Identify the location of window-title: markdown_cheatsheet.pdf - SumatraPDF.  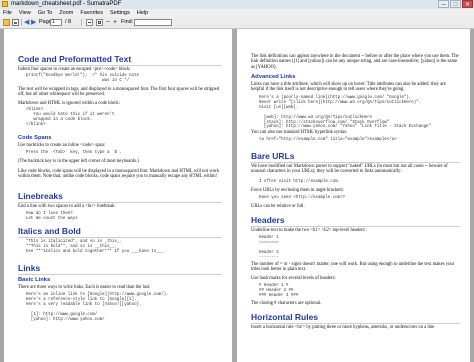
(66, 4).